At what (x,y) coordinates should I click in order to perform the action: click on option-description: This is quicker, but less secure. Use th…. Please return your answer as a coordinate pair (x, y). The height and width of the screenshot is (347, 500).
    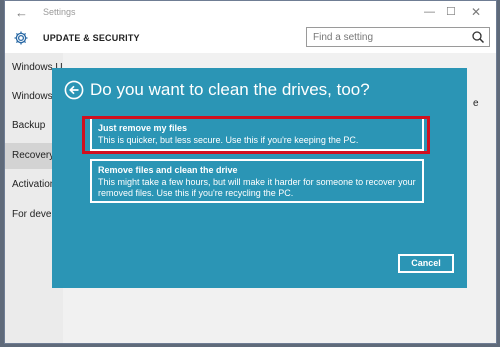
    Looking at the image, I should click on (228, 140).